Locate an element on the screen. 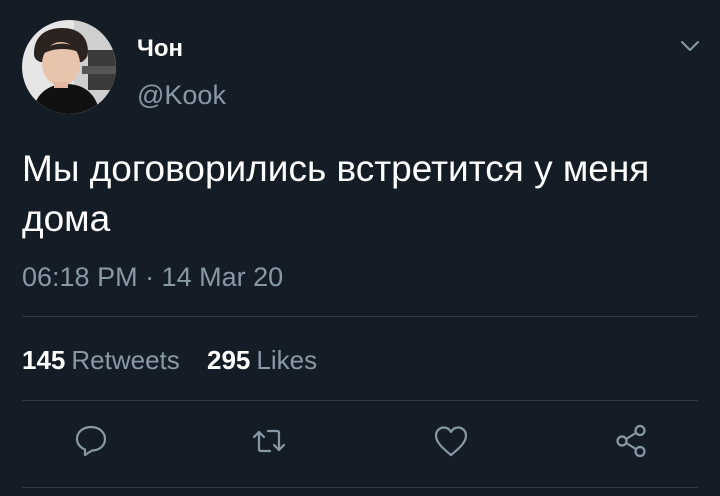 The image size is (720, 496). share-nodes-icon is located at coordinates (631, 441).